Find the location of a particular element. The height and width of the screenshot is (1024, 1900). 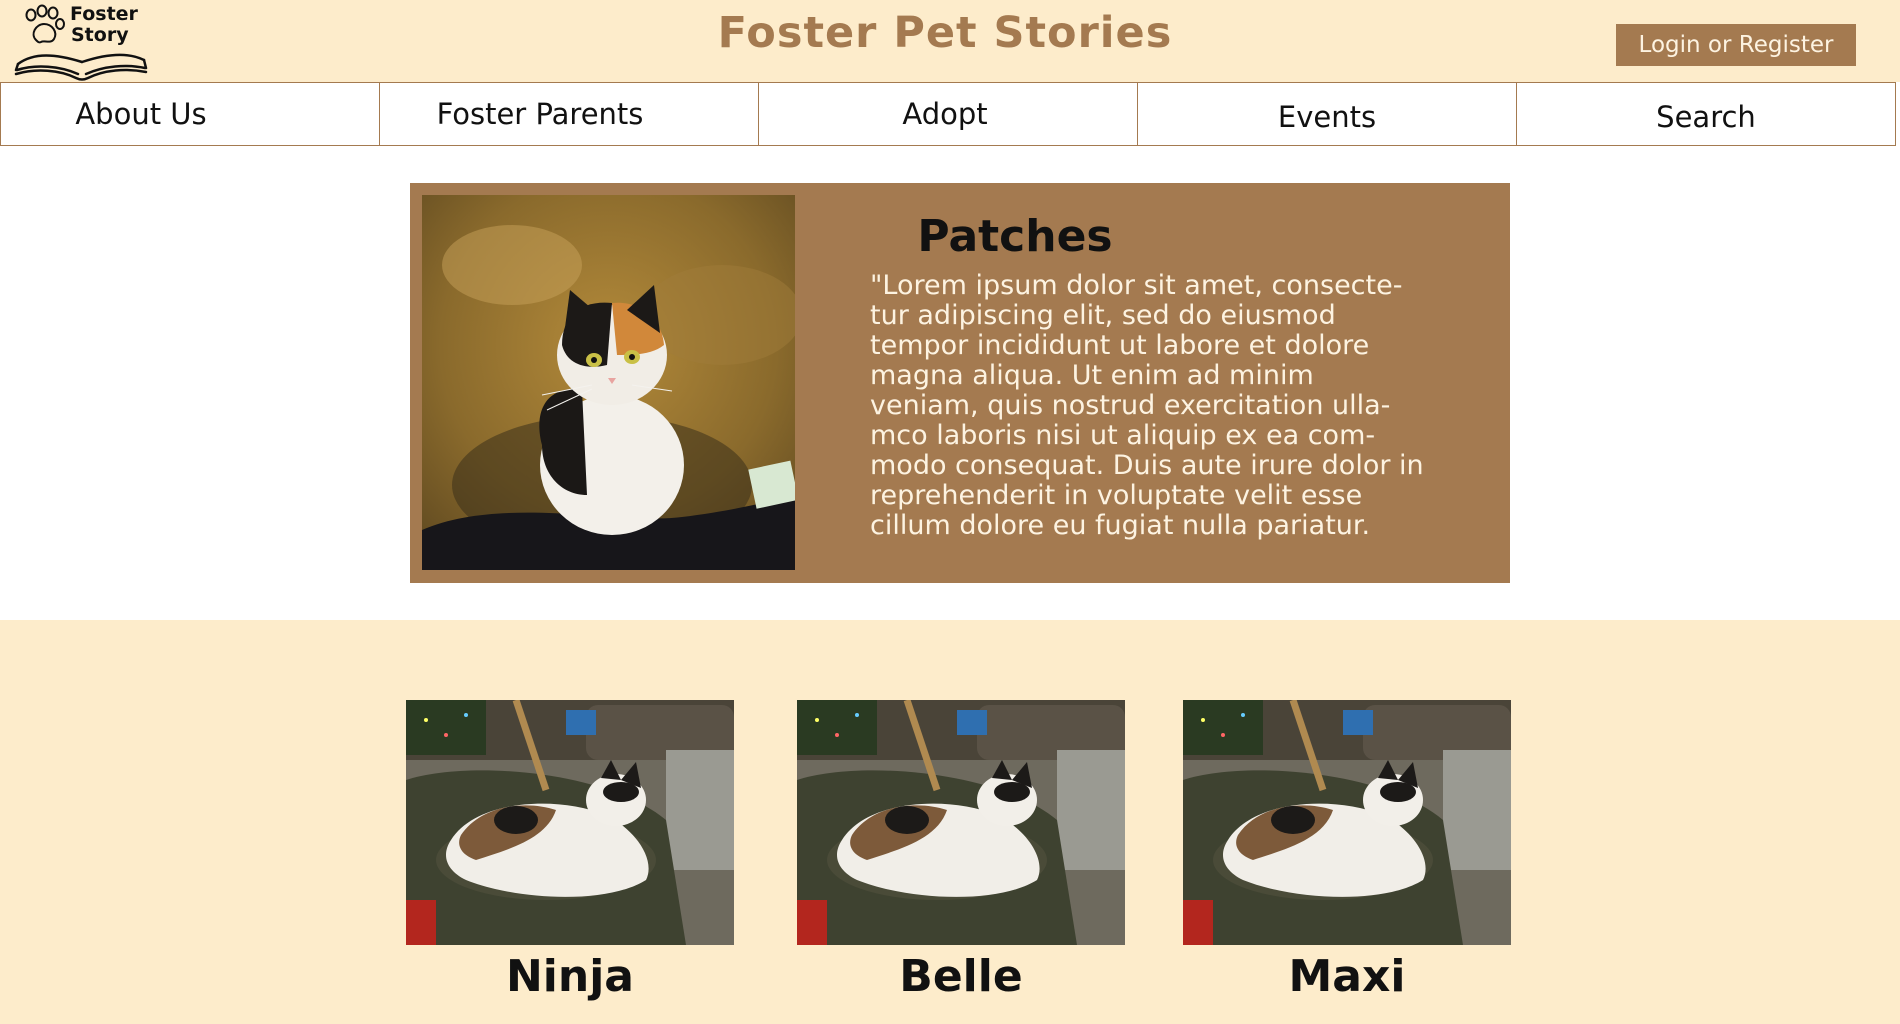

nav-item-label: Foster Parents is located at coordinates (540, 114).